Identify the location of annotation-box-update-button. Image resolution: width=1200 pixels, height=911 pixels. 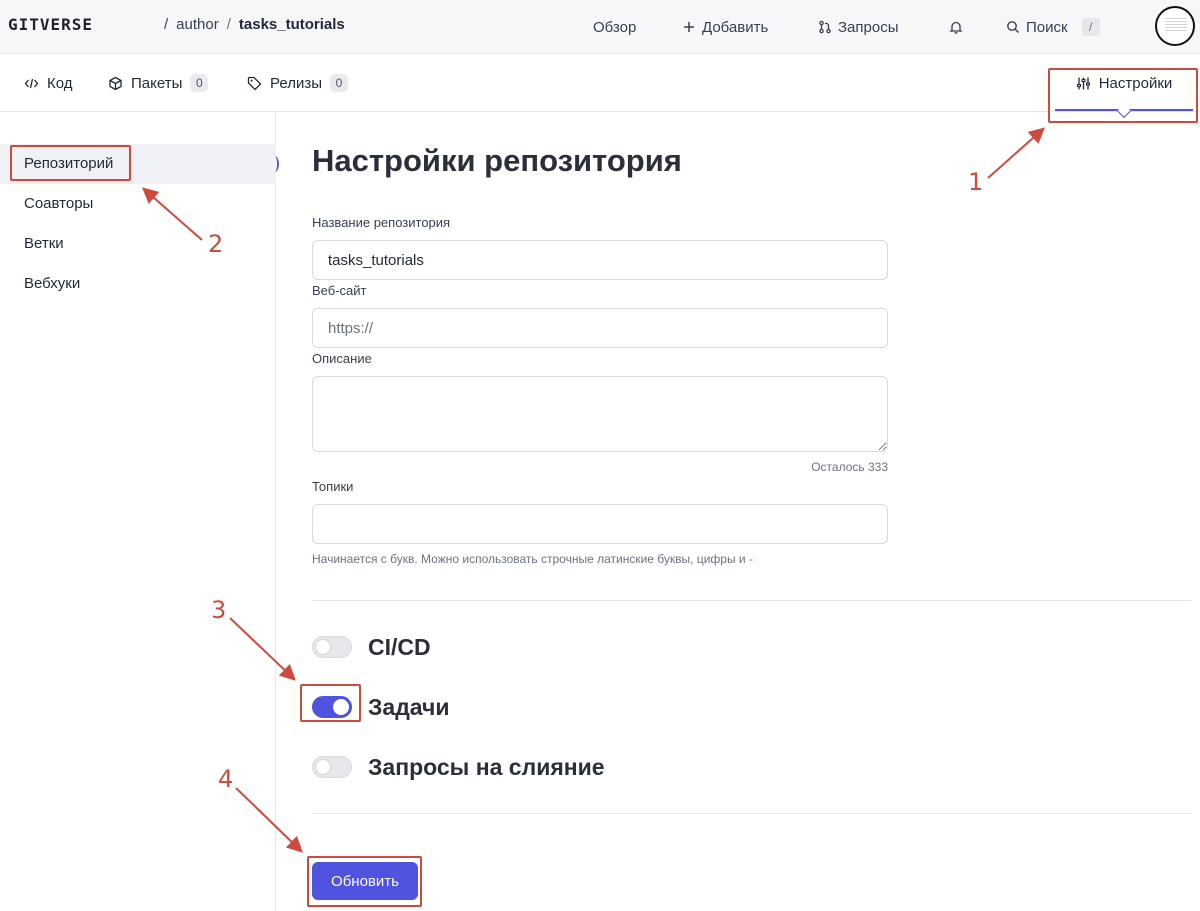
(364, 881).